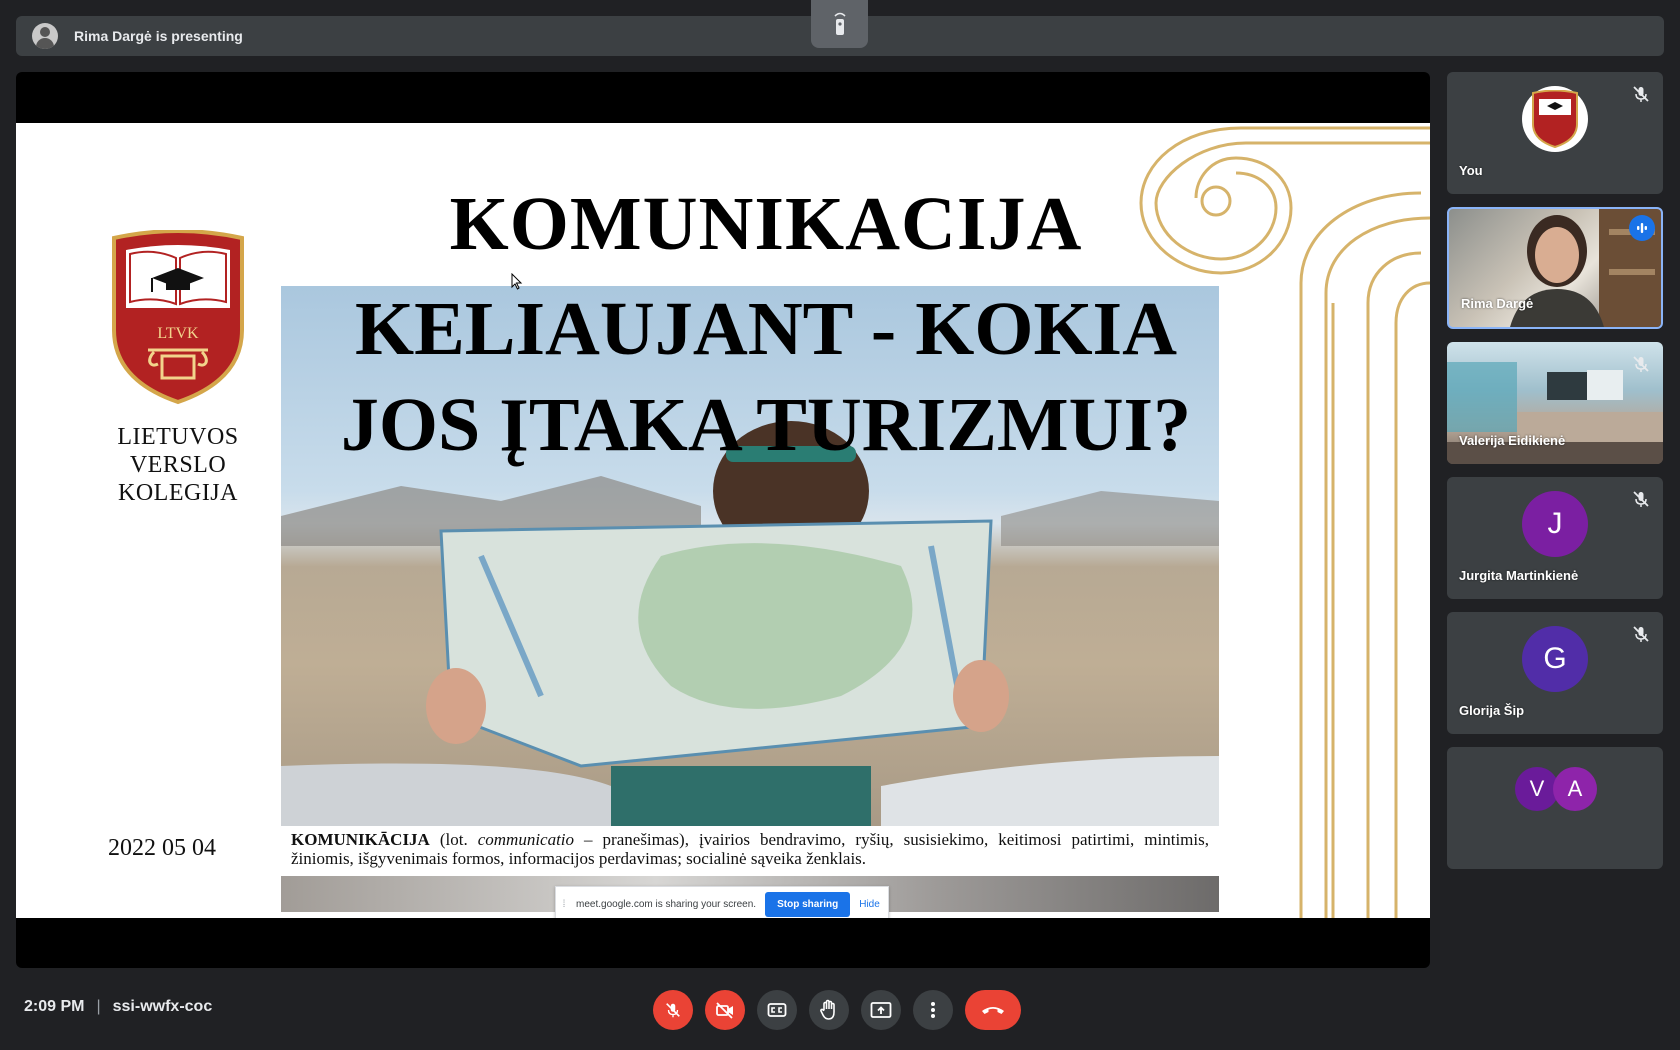 This screenshot has height=1050, width=1680. What do you see at coordinates (54, 1006) in the screenshot?
I see `clock: 2:09 PM` at bounding box center [54, 1006].